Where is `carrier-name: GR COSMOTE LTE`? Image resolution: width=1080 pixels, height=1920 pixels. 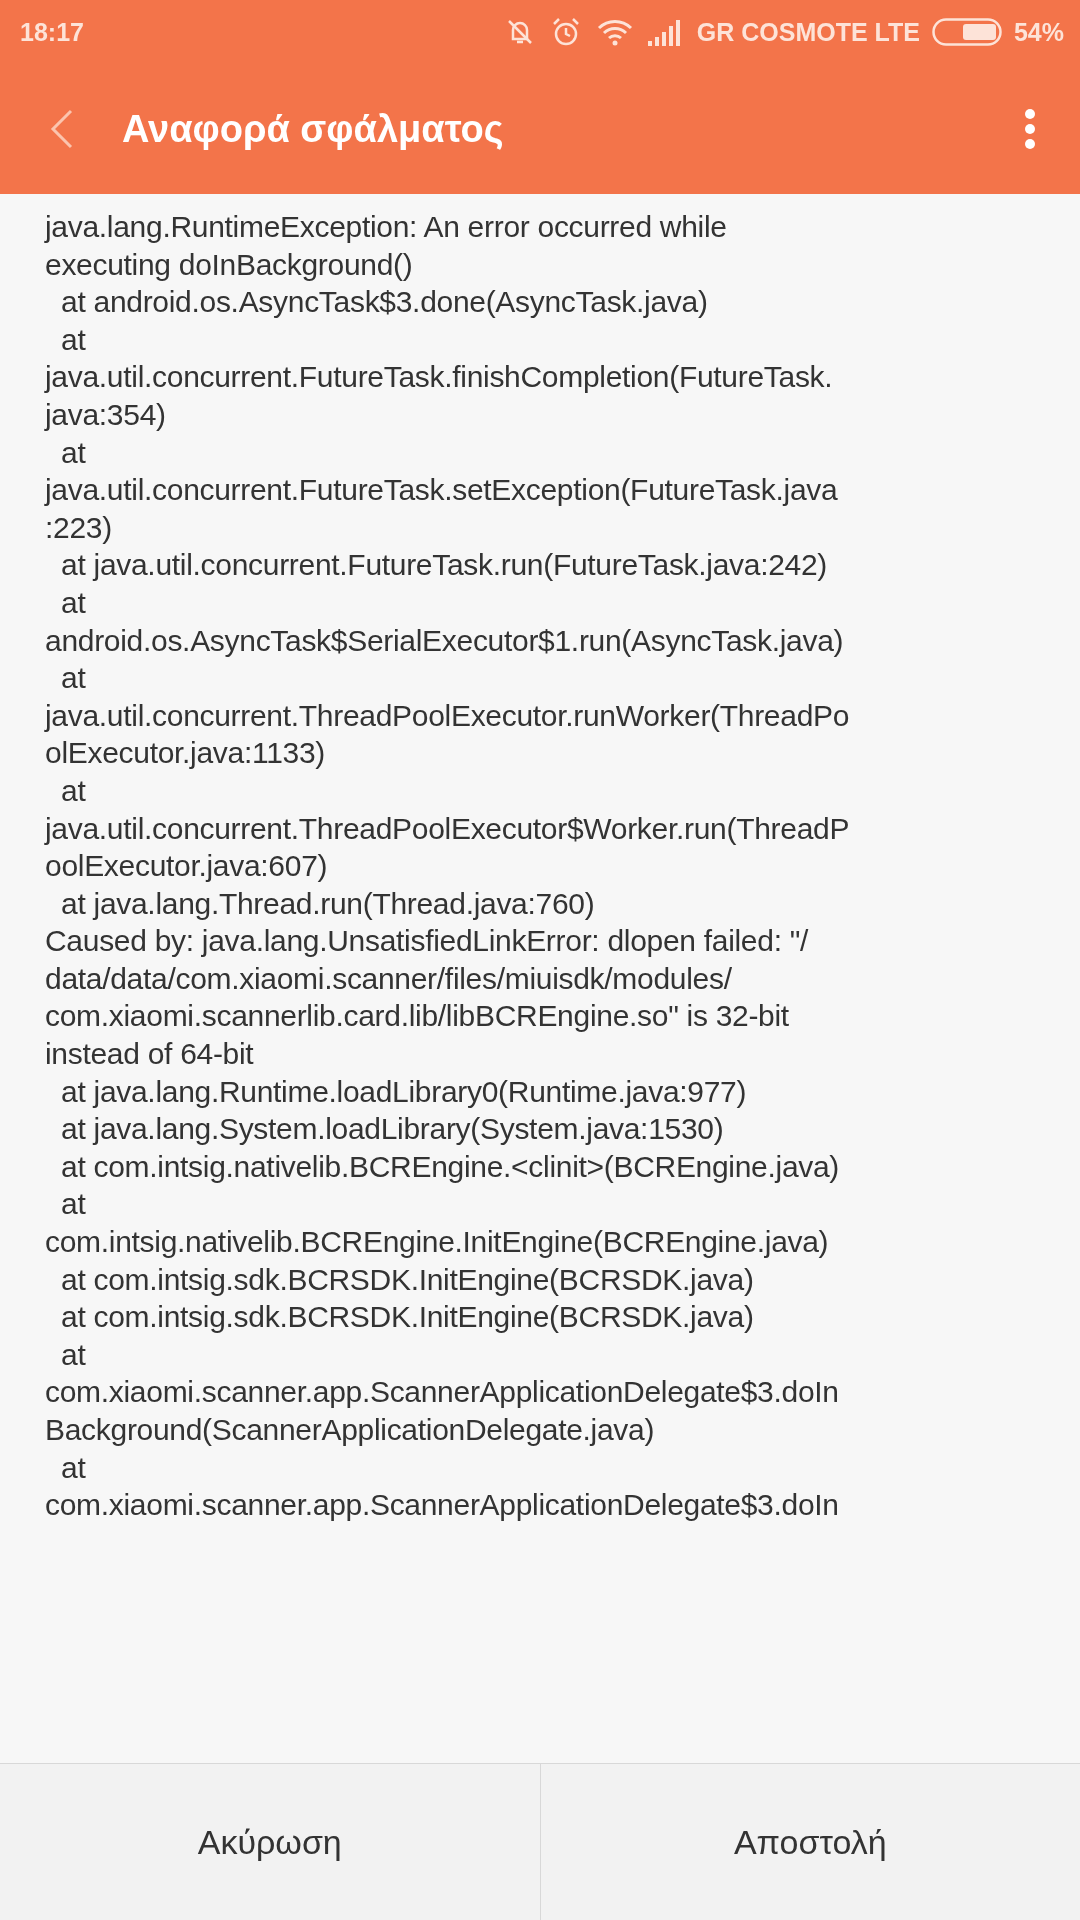 carrier-name: GR COSMOTE LTE is located at coordinates (808, 32).